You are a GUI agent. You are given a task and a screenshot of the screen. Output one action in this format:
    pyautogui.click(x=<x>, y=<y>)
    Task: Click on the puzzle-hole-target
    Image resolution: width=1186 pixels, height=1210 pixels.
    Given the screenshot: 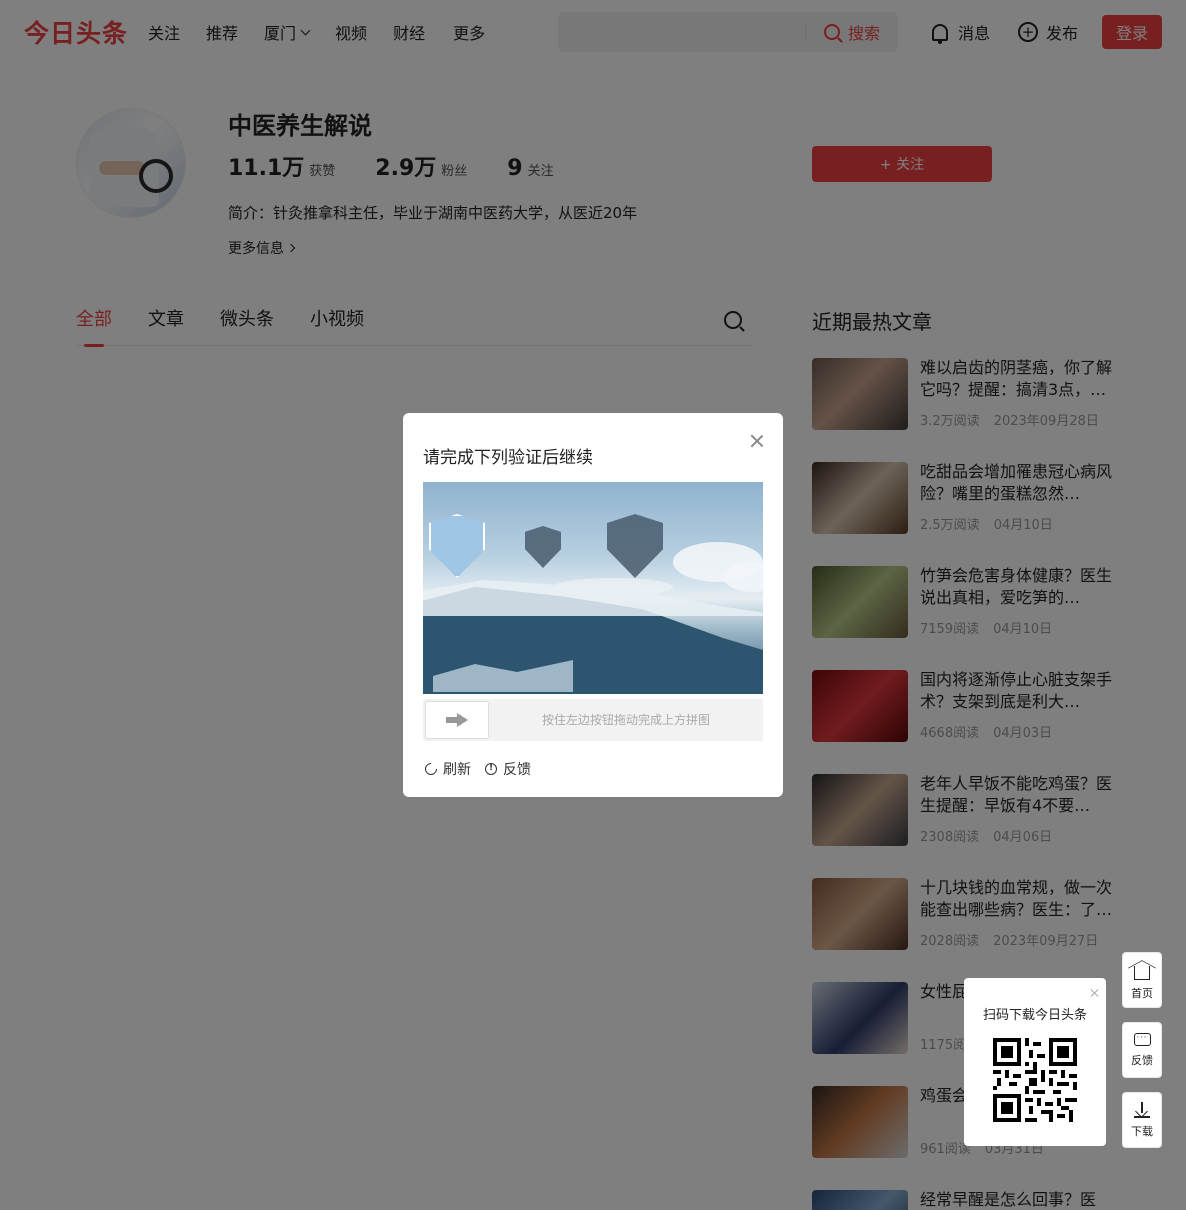 What is the action you would take?
    pyautogui.click(x=635, y=546)
    